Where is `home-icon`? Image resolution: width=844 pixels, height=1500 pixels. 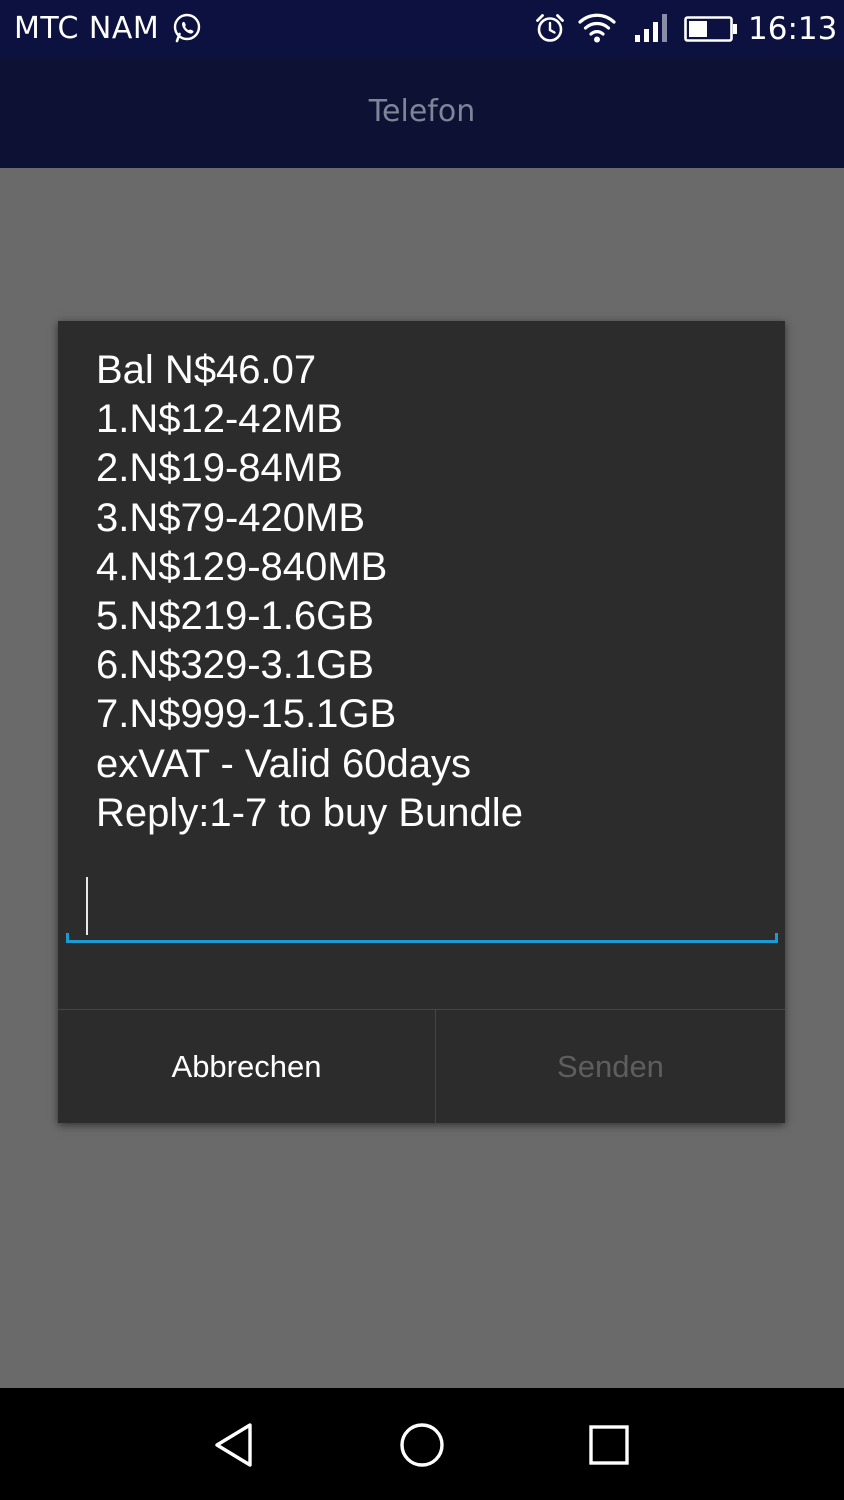 home-icon is located at coordinates (422, 1445).